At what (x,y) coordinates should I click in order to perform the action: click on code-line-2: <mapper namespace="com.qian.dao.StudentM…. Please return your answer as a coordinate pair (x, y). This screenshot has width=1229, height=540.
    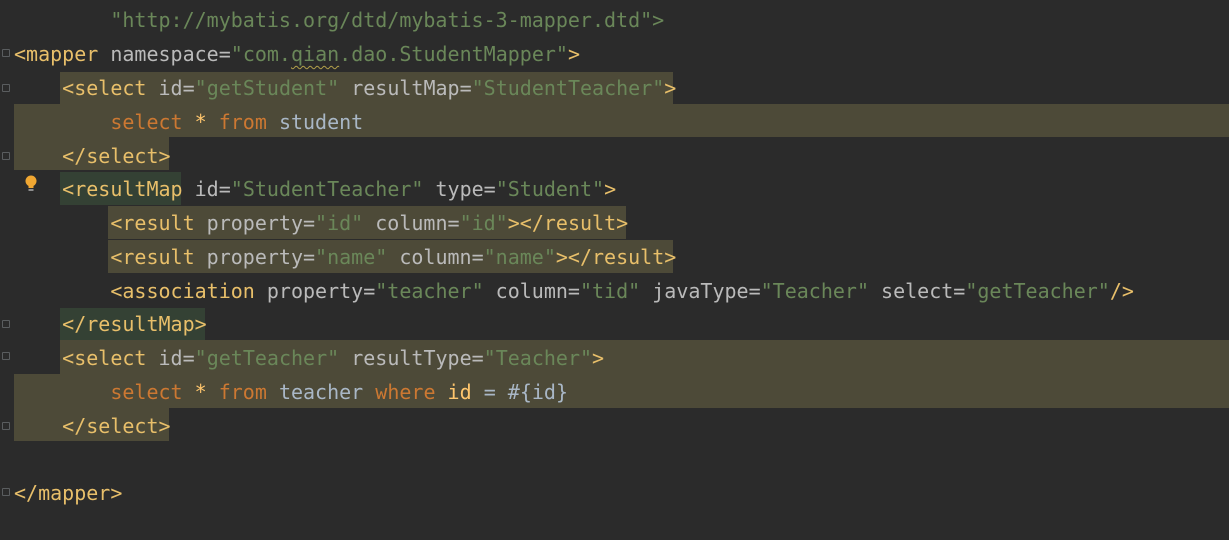
    Looking at the image, I should click on (297, 54).